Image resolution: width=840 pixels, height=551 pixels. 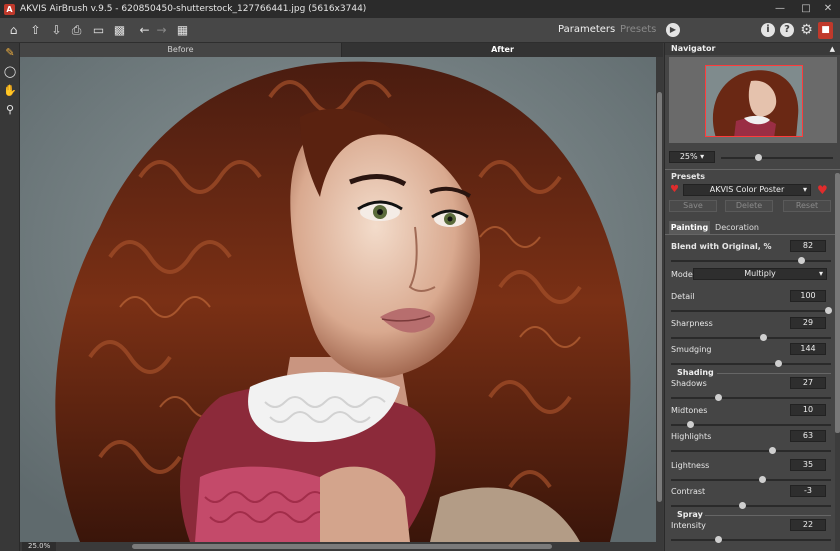 What do you see at coordinates (691, 349) in the screenshot?
I see `smudging-label: Smudging` at bounding box center [691, 349].